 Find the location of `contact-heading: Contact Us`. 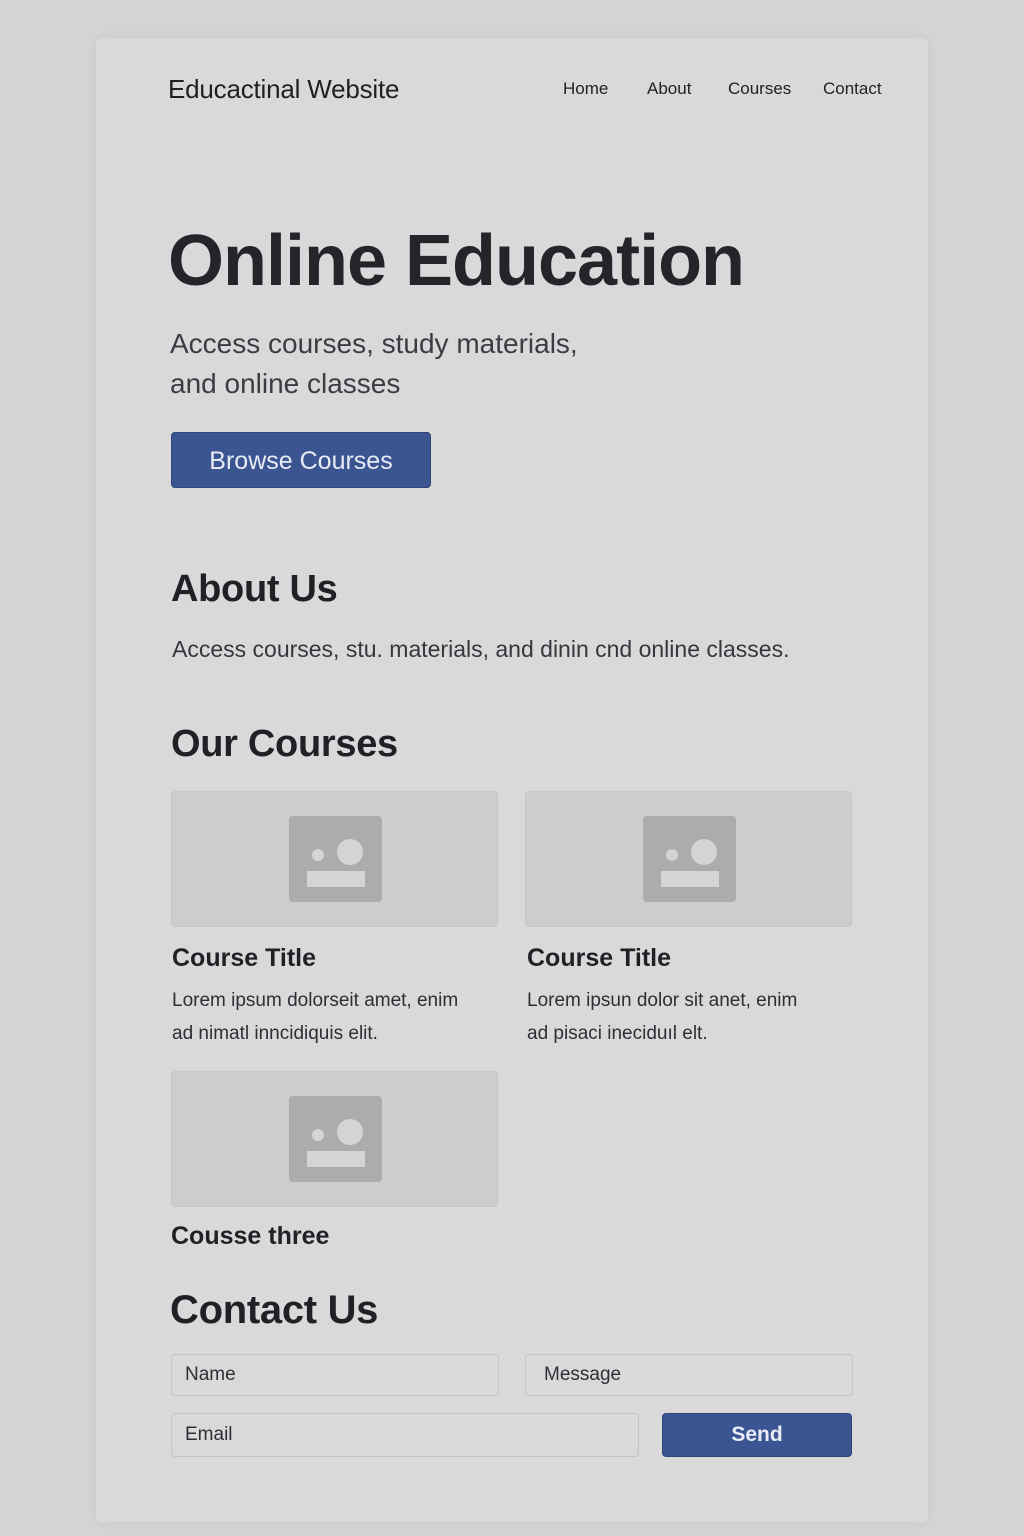

contact-heading: Contact Us is located at coordinates (274, 1310).